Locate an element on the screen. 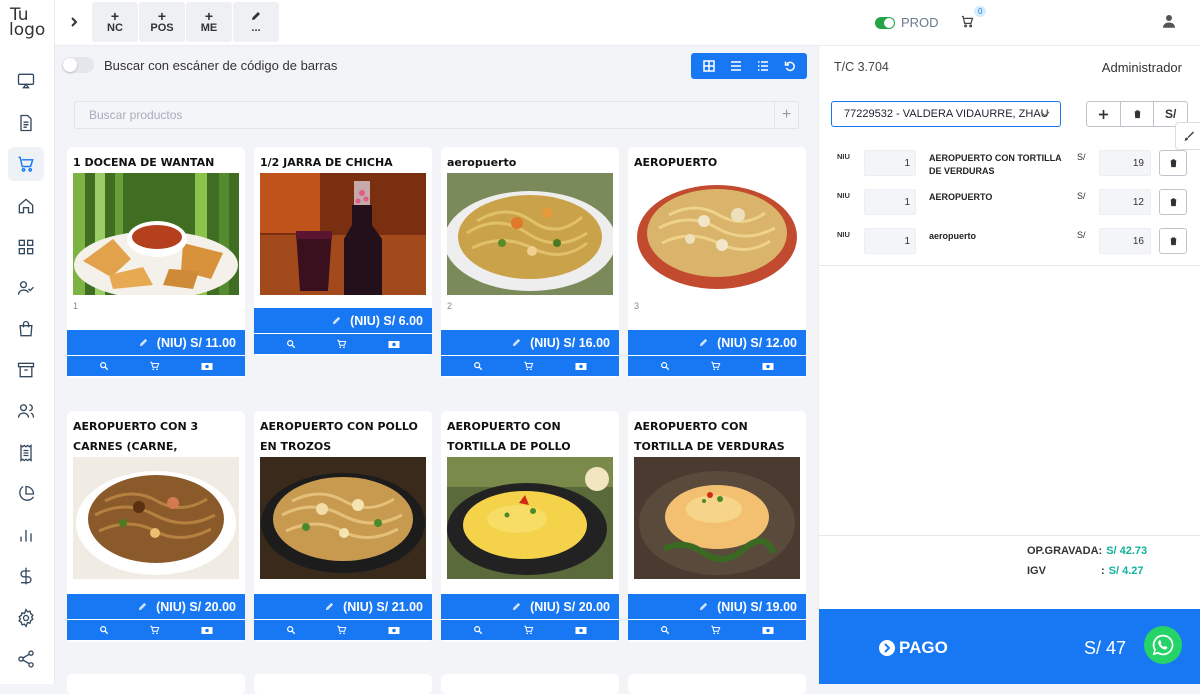 This screenshot has width=1200, height=694. sidebar-item-share is located at coordinates (26, 659).